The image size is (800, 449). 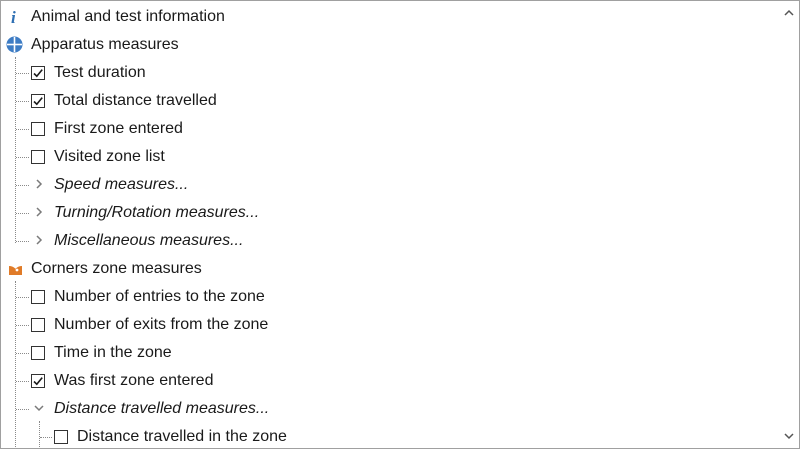 What do you see at coordinates (390, 157) in the screenshot?
I see `tree-item-visited-zone-list: Visited zone list` at bounding box center [390, 157].